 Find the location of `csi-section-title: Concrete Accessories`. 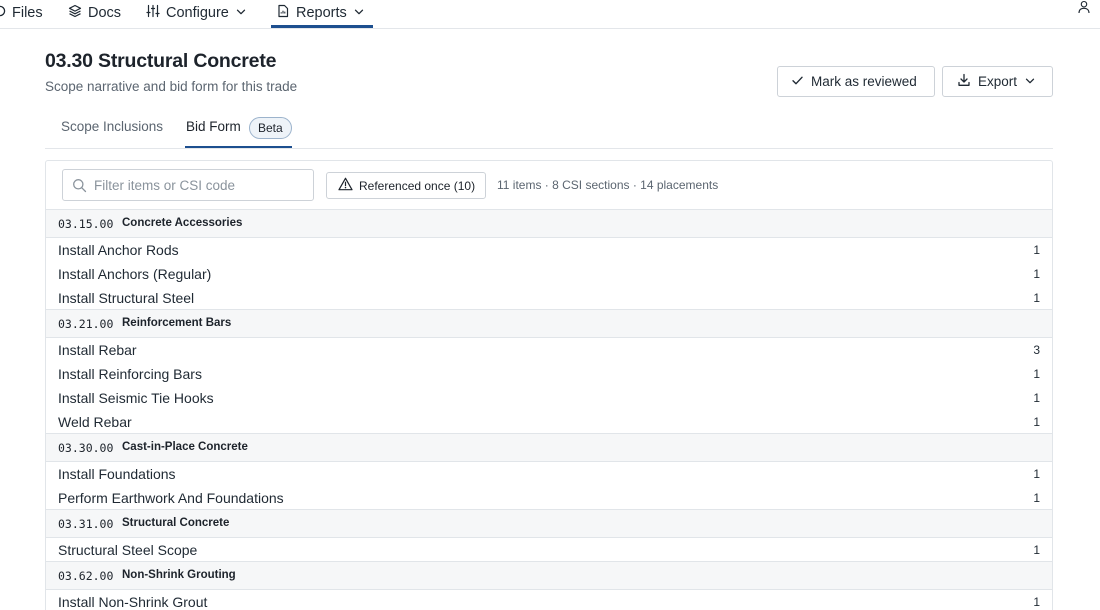

csi-section-title: Concrete Accessories is located at coordinates (182, 223).